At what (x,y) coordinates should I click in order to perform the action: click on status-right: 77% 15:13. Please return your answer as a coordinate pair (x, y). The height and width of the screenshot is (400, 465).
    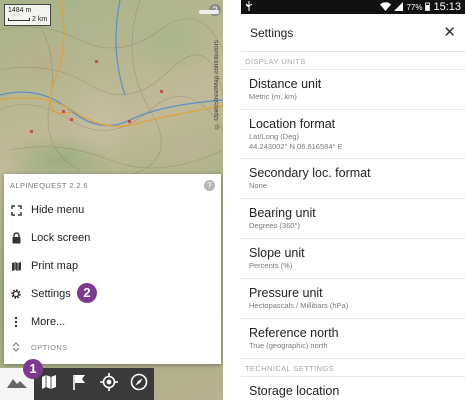
    Looking at the image, I should click on (420, 7).